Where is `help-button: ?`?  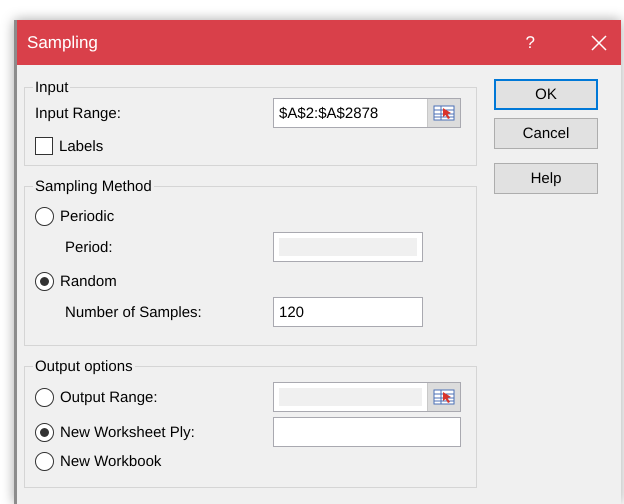
help-button: ? is located at coordinates (530, 42).